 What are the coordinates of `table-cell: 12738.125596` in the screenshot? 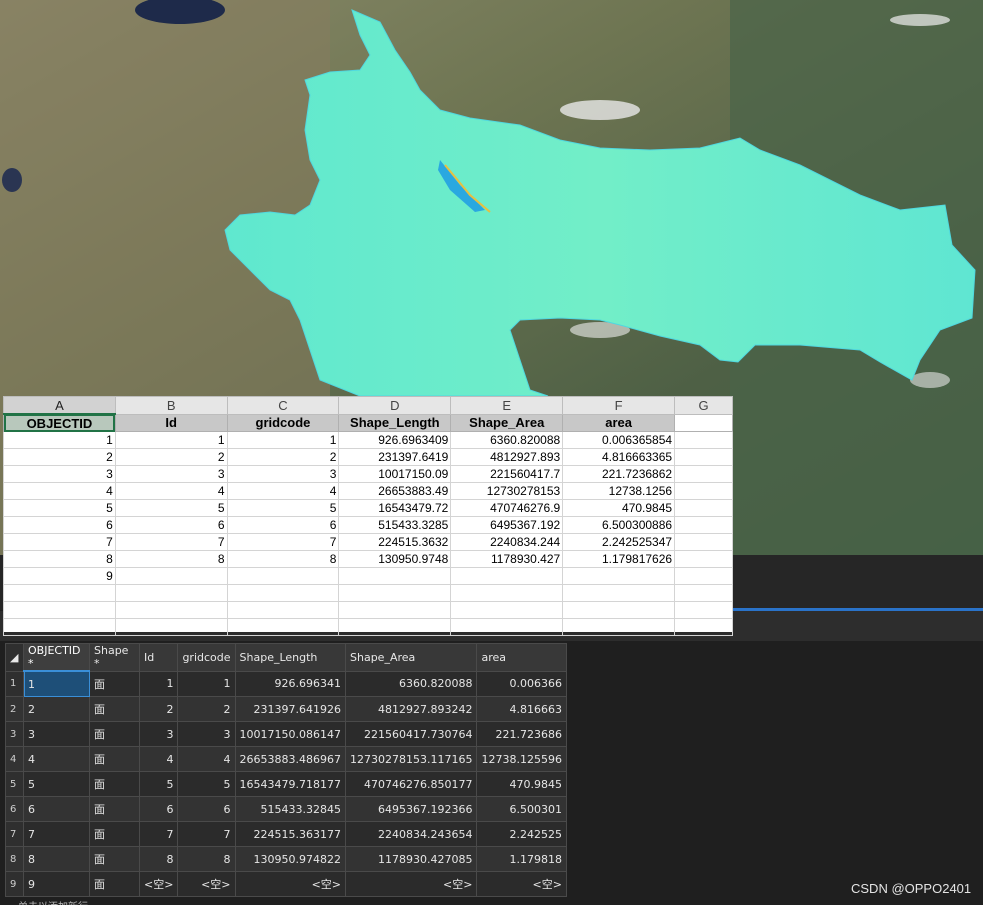 It's located at (521, 759).